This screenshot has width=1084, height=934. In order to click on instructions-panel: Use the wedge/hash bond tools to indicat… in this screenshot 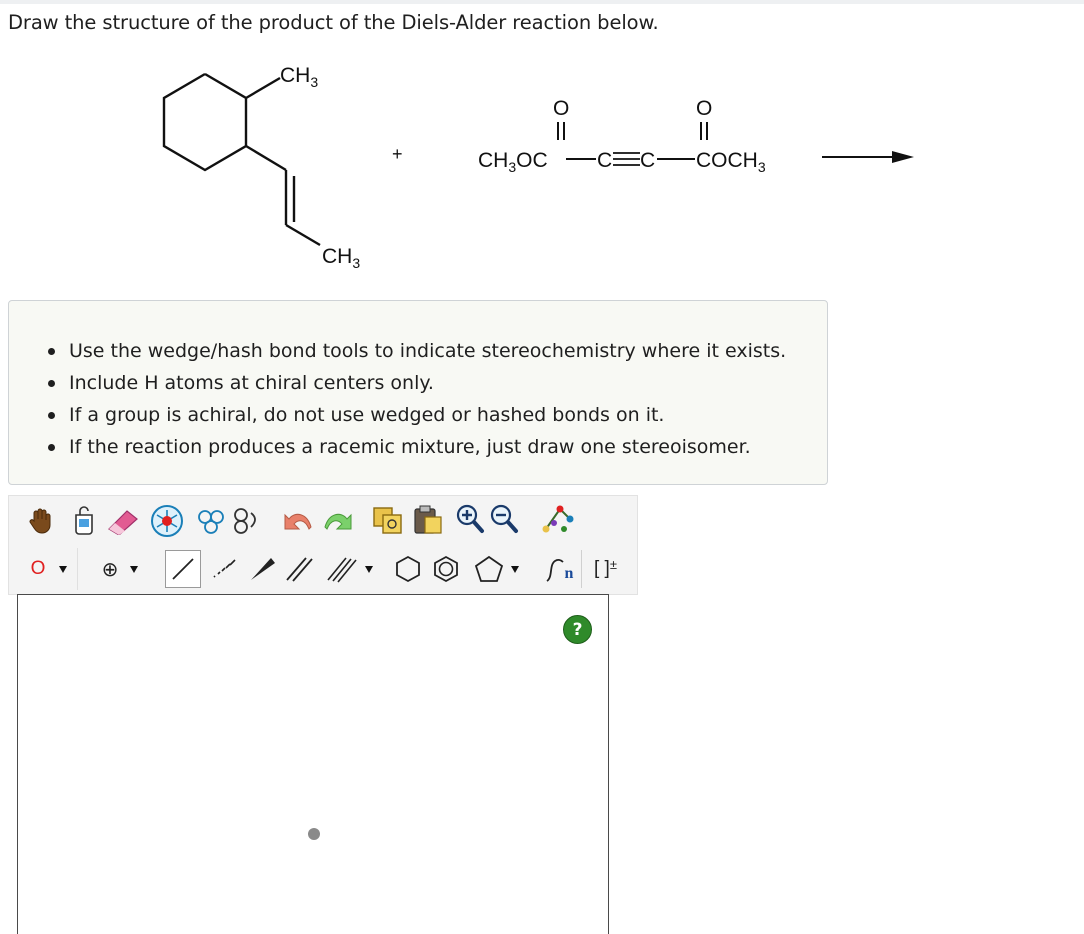, I will do `click(418, 392)`.